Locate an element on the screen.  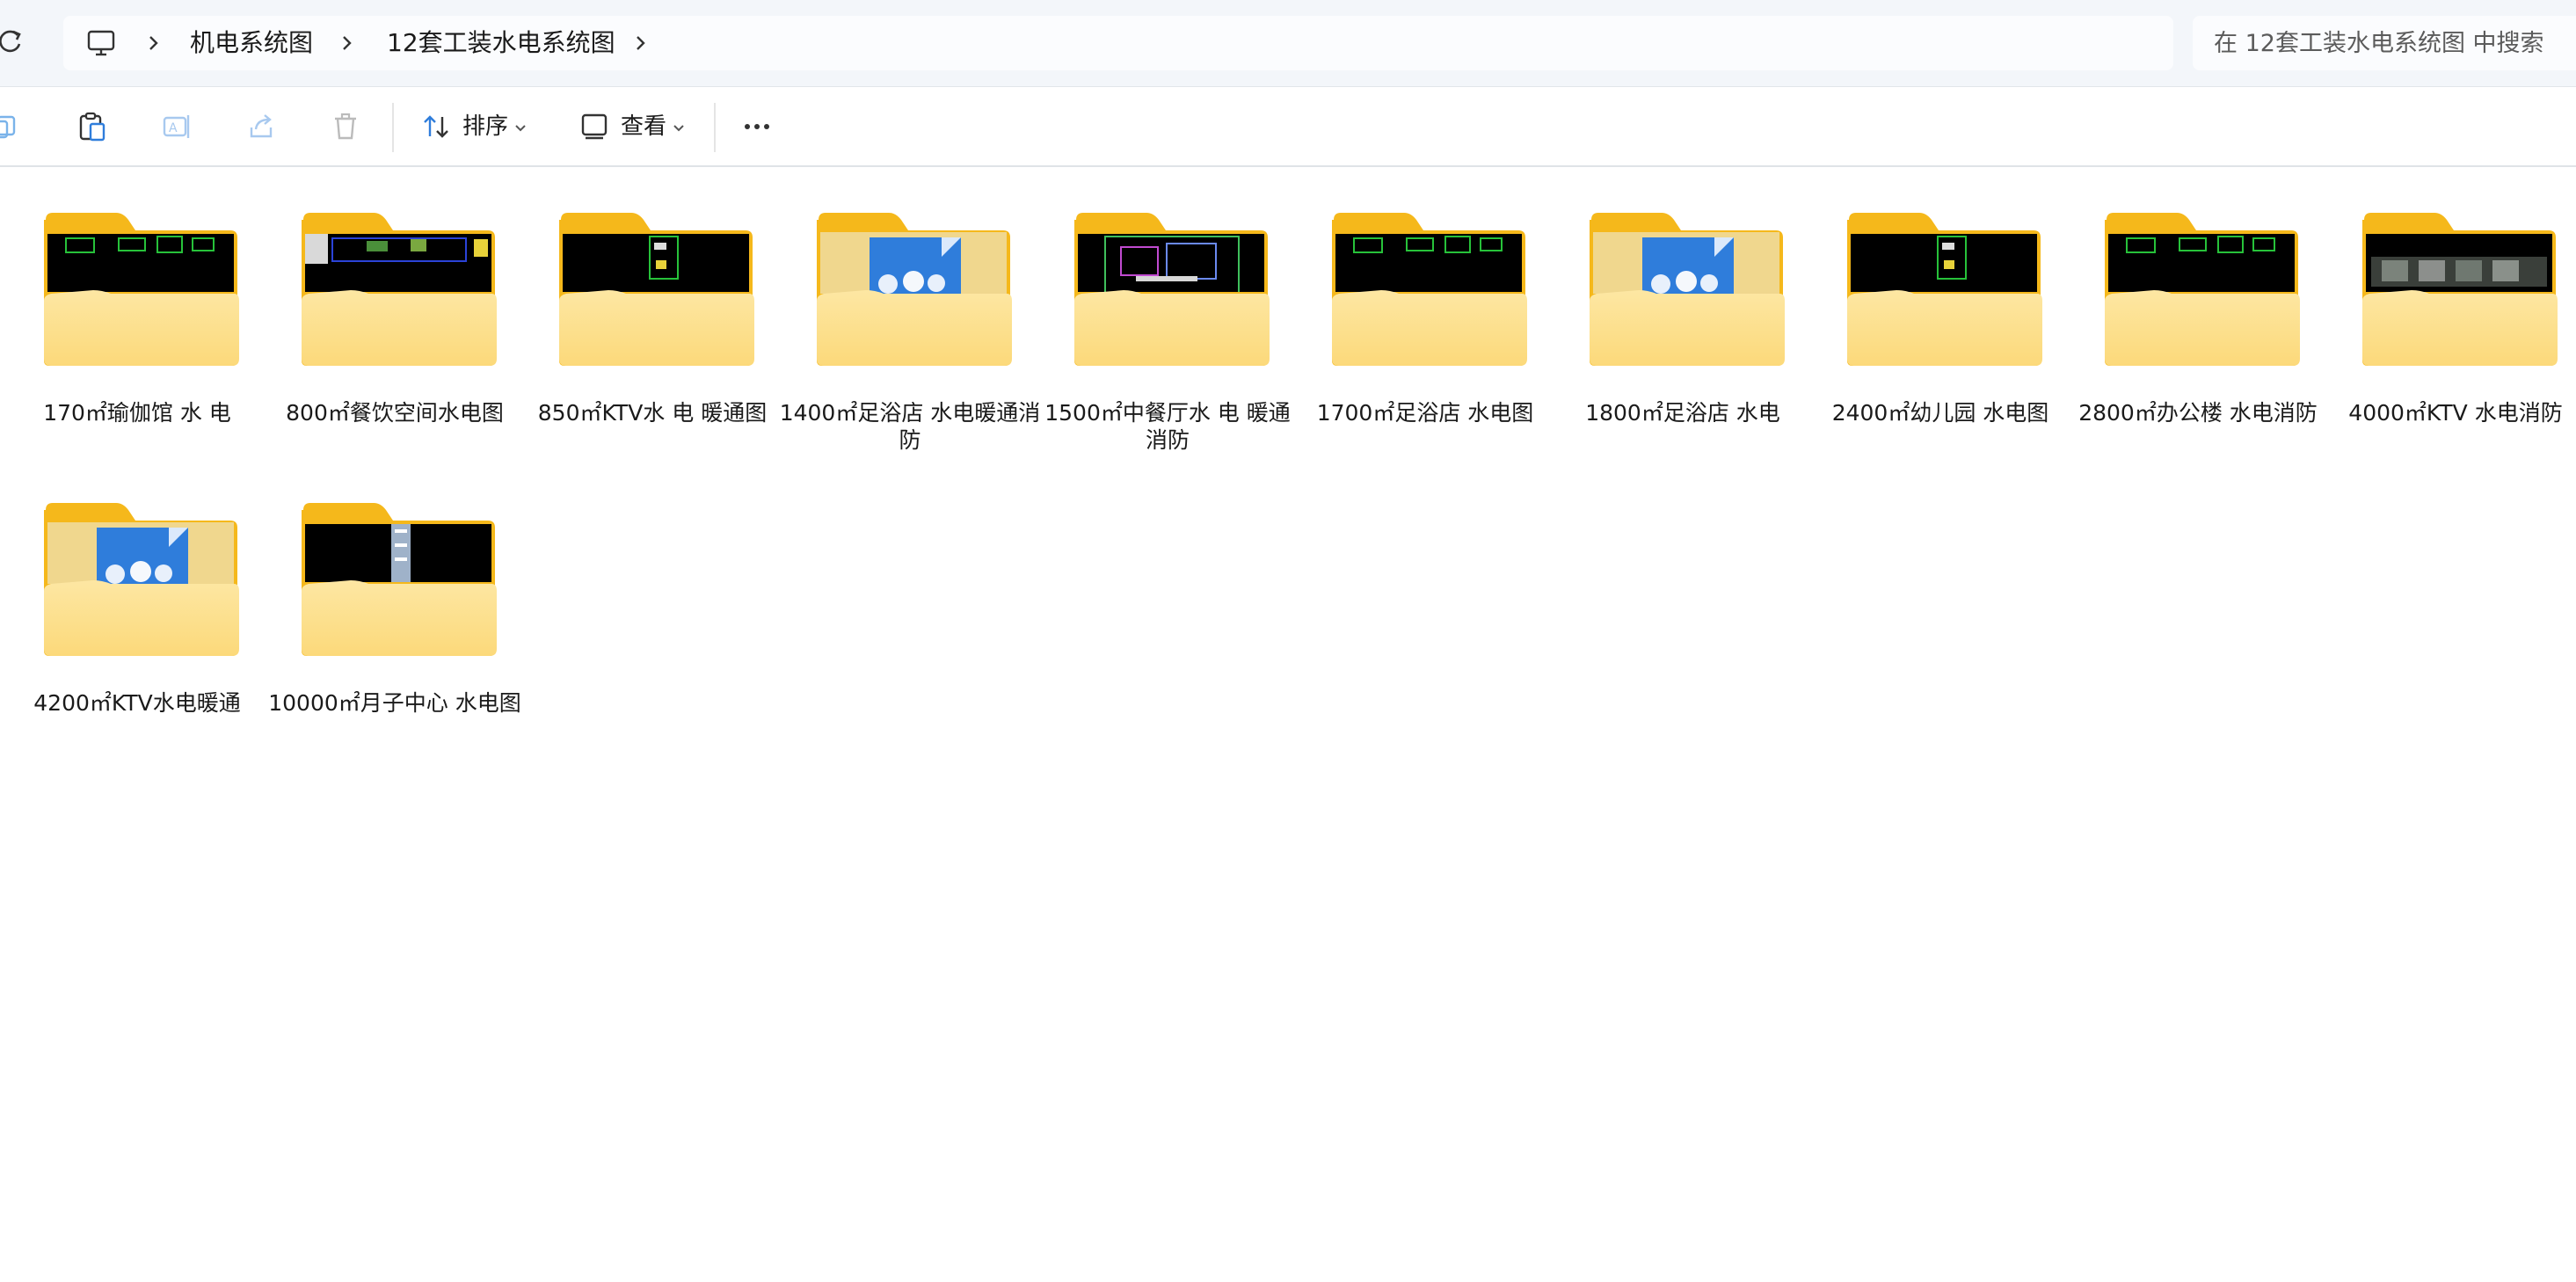
folder-name: 1400㎡足浴店 水电暖通消防 is located at coordinates (910, 426).